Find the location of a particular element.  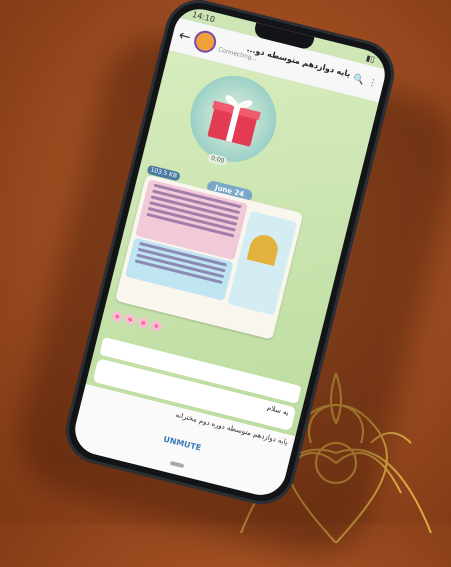

search-icon: 🔍 is located at coordinates (358, 80).